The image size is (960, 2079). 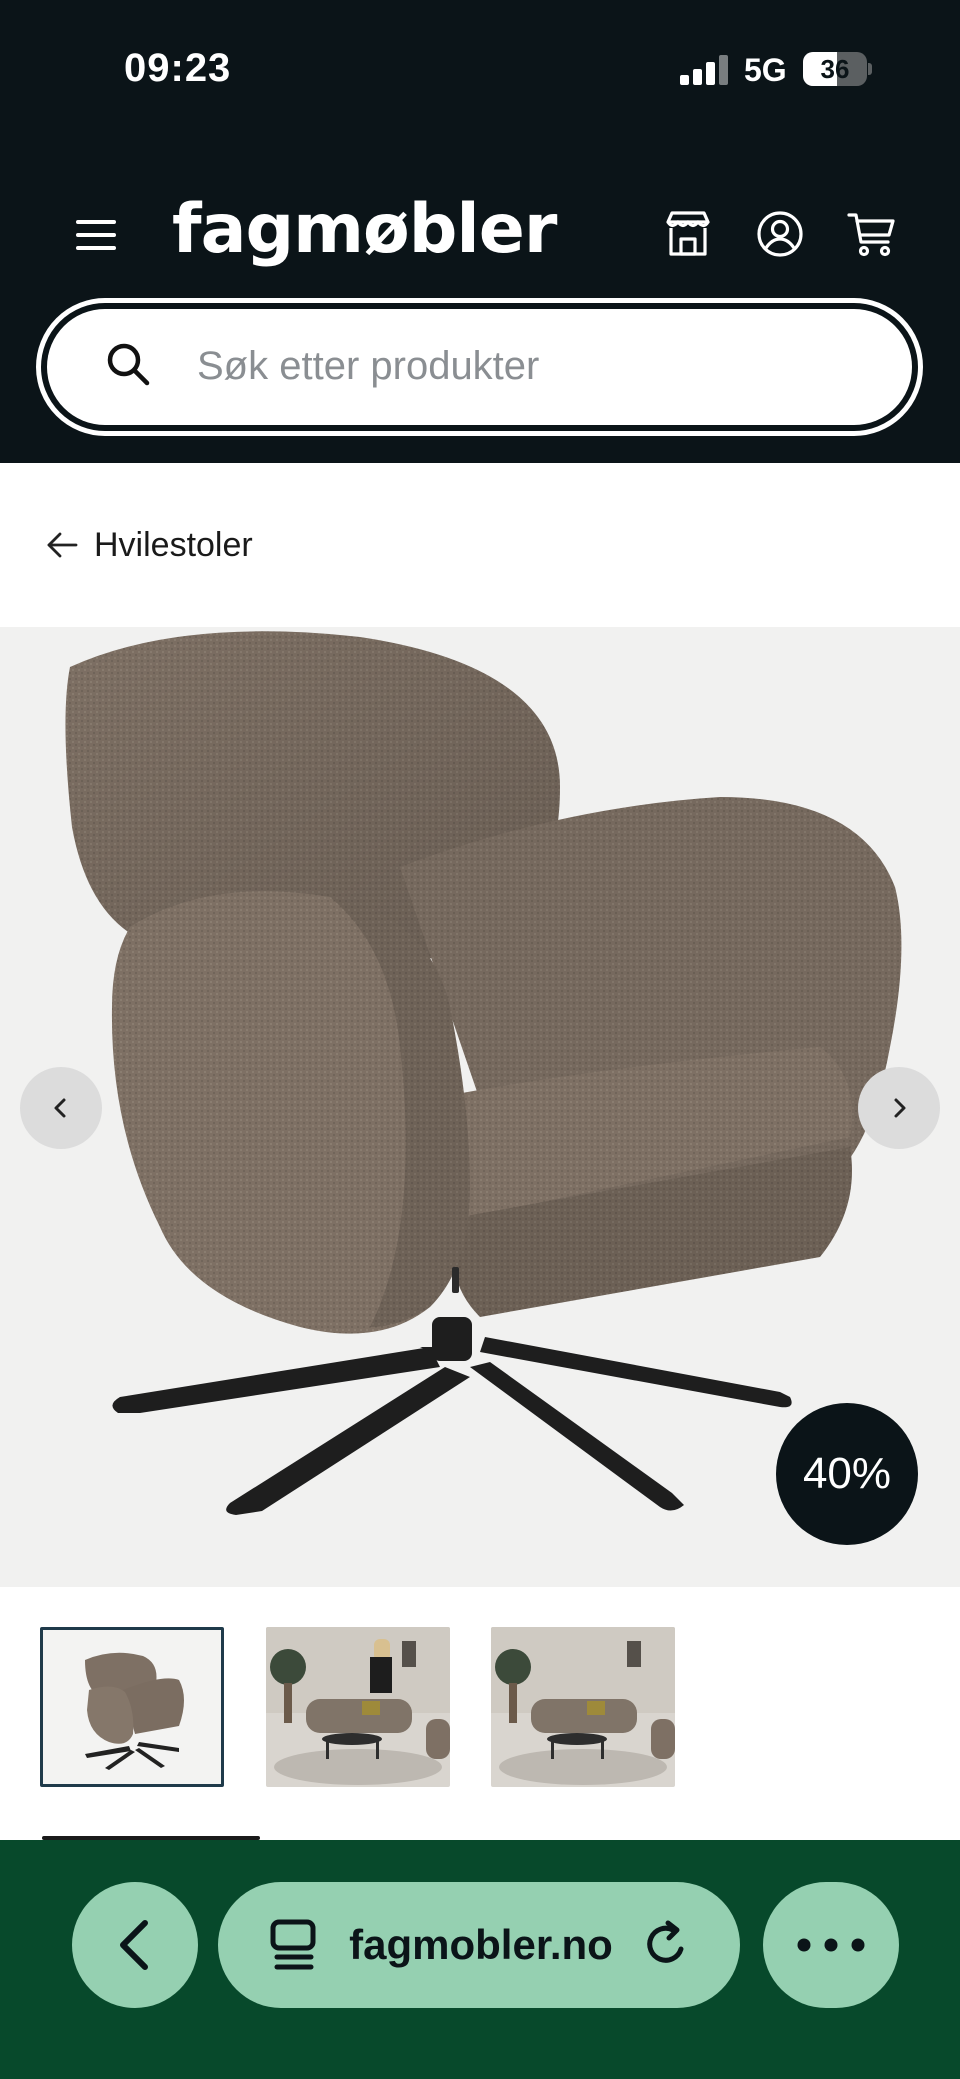 What do you see at coordinates (666, 1945) in the screenshot?
I see `reload-icon` at bounding box center [666, 1945].